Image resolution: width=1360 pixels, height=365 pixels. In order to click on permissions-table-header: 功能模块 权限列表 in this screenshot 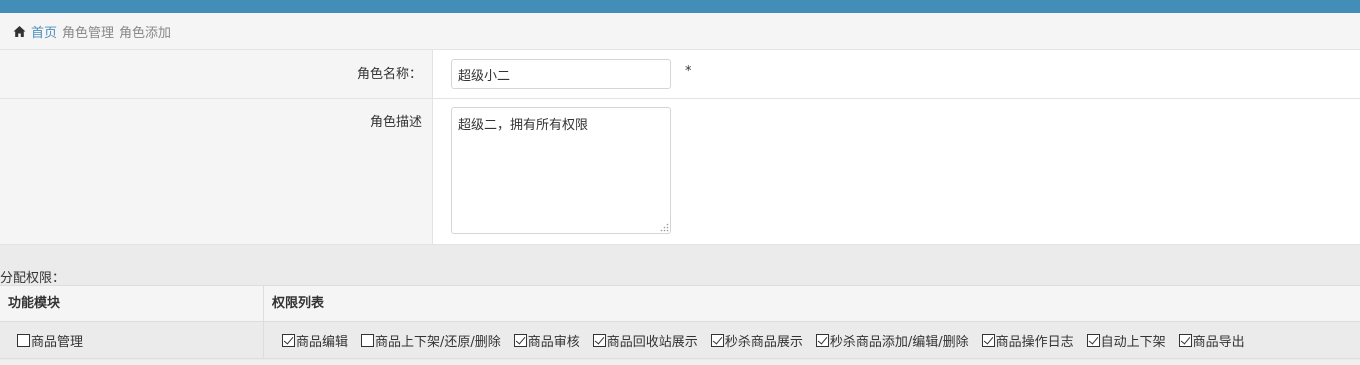, I will do `click(680, 303)`.